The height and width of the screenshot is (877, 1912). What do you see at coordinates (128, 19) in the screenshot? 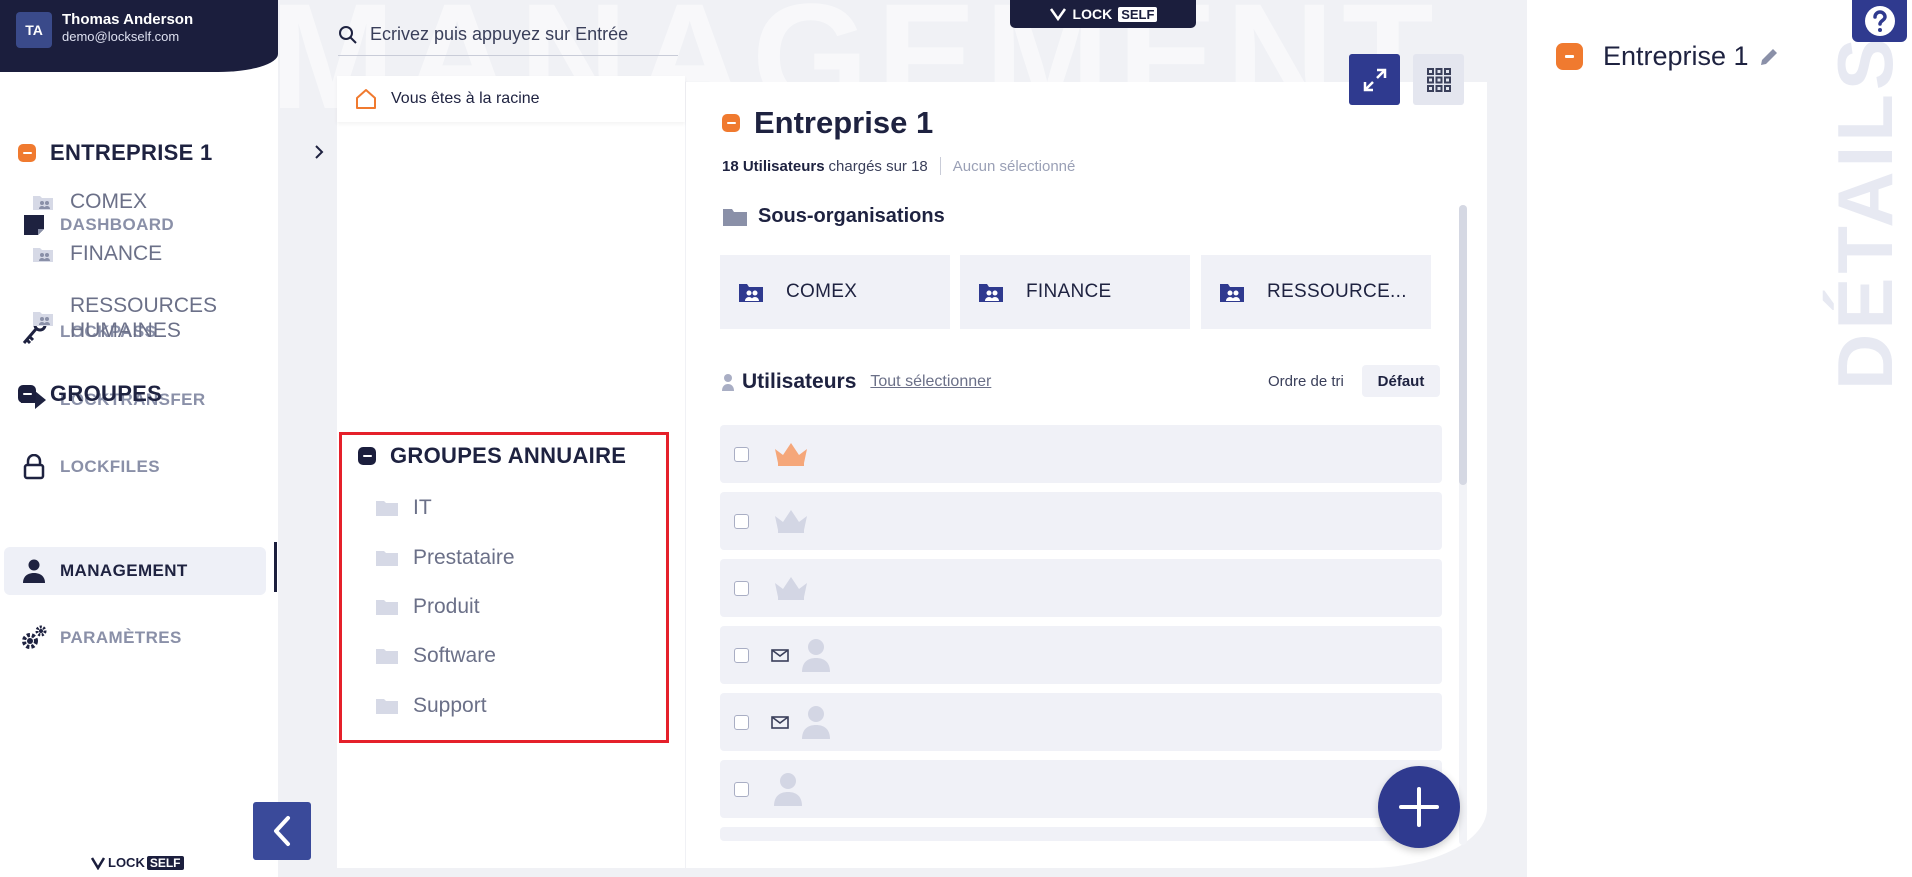
I see `user-name: Thomas Anderson` at bounding box center [128, 19].